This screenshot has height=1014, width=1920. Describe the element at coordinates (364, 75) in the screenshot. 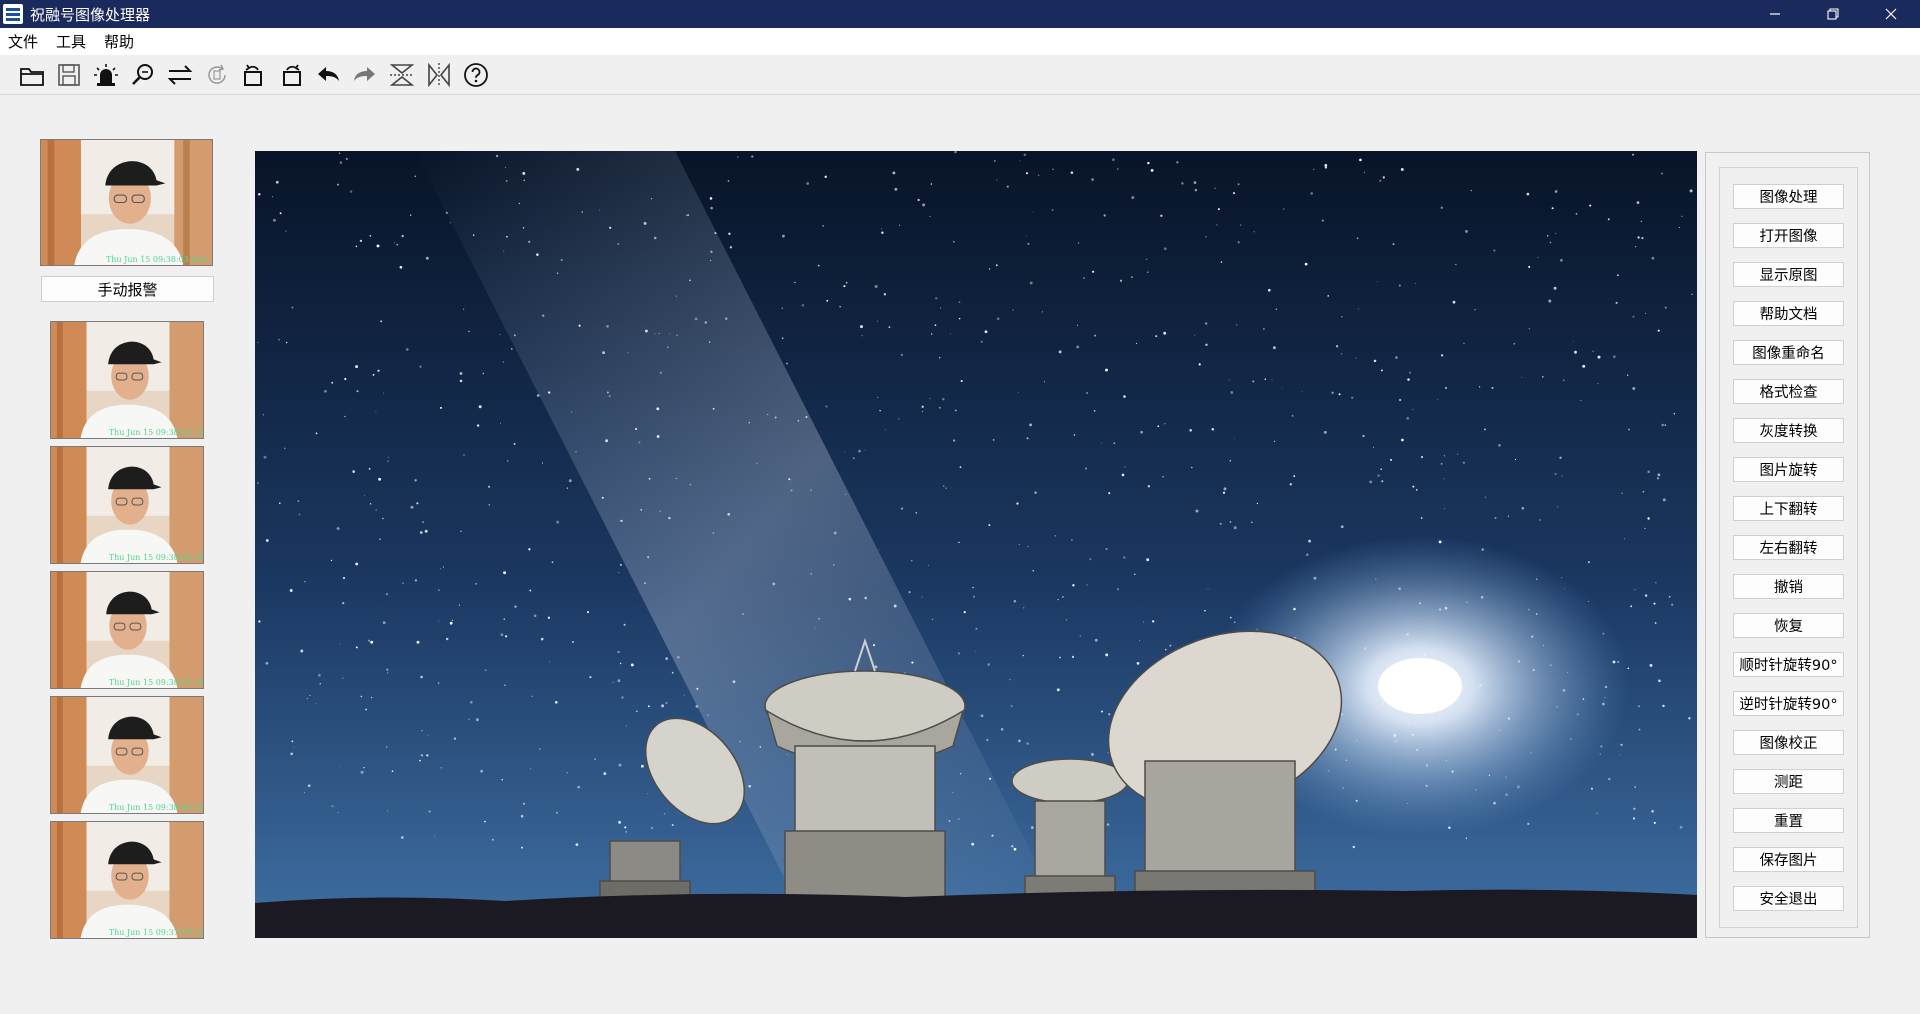

I see `redo-icon` at that location.